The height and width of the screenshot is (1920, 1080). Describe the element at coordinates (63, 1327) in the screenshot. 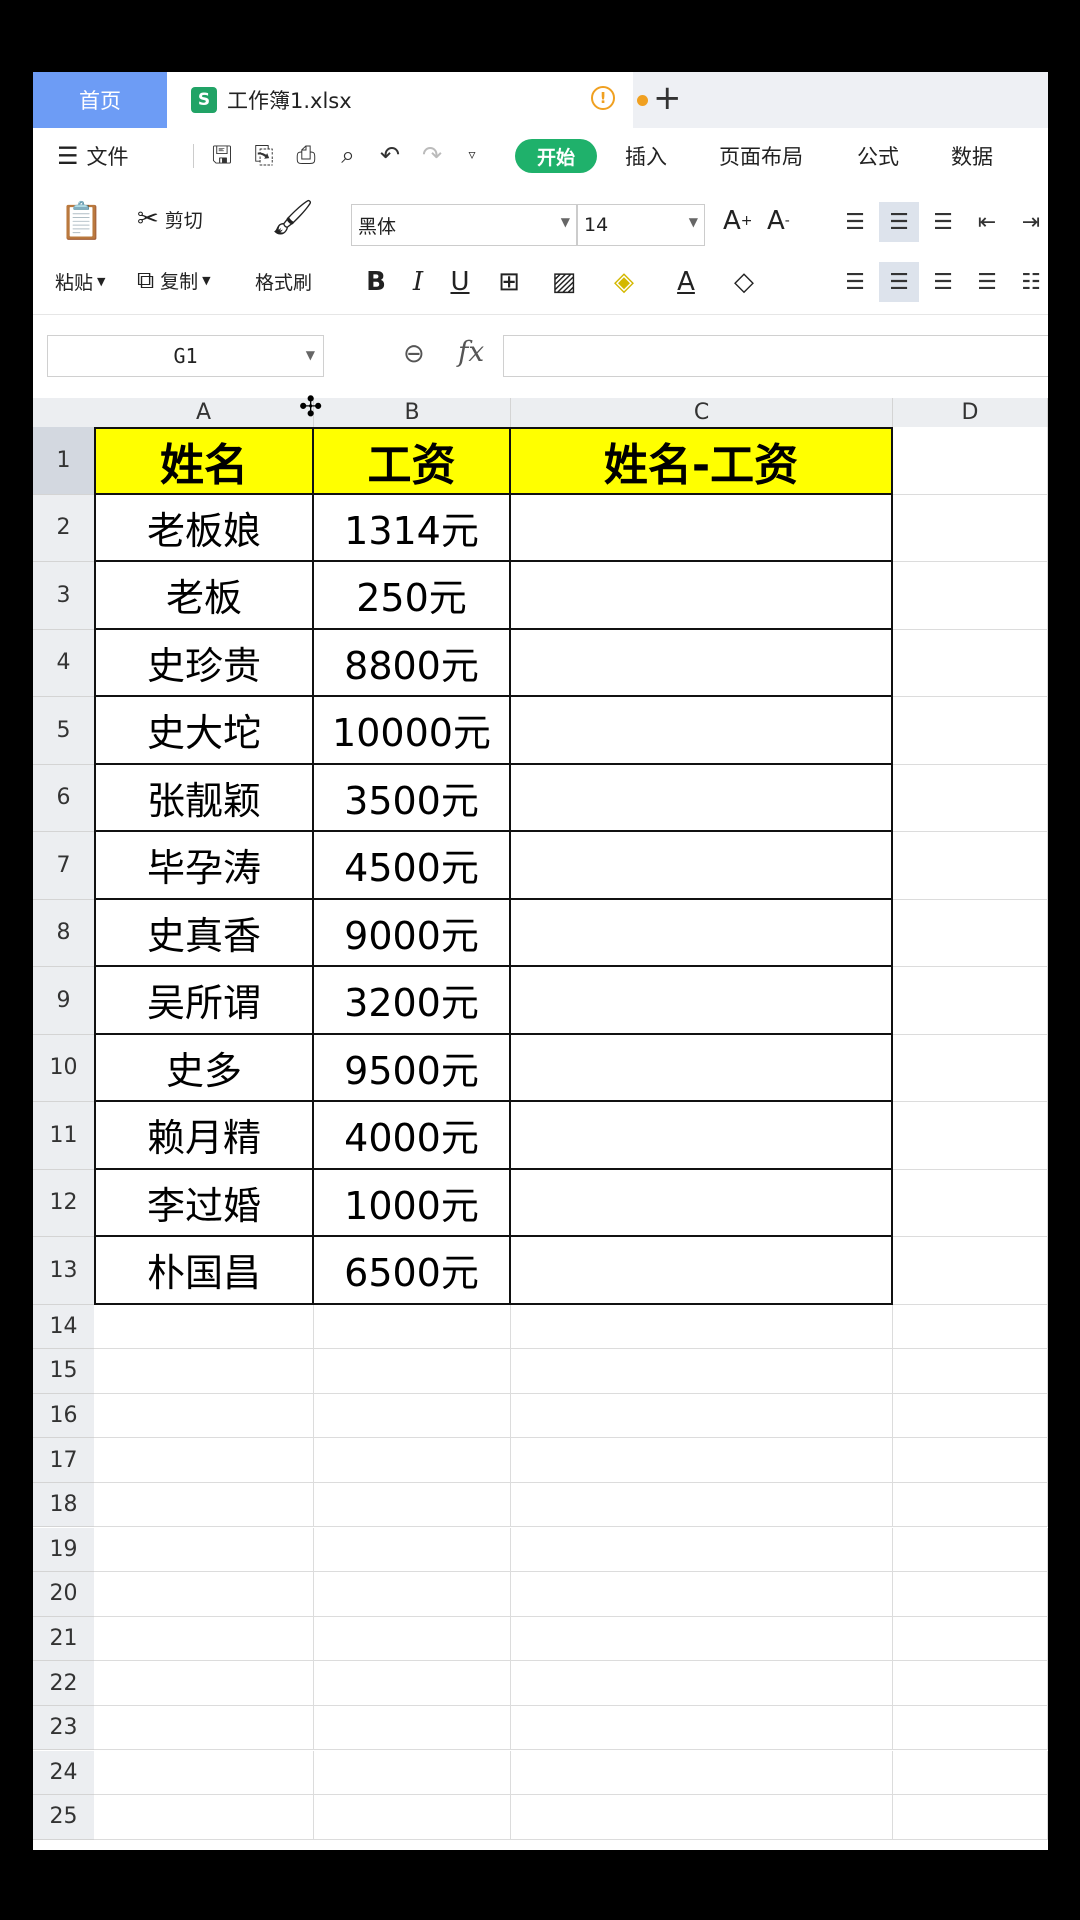

I see `row-header: 14` at that location.